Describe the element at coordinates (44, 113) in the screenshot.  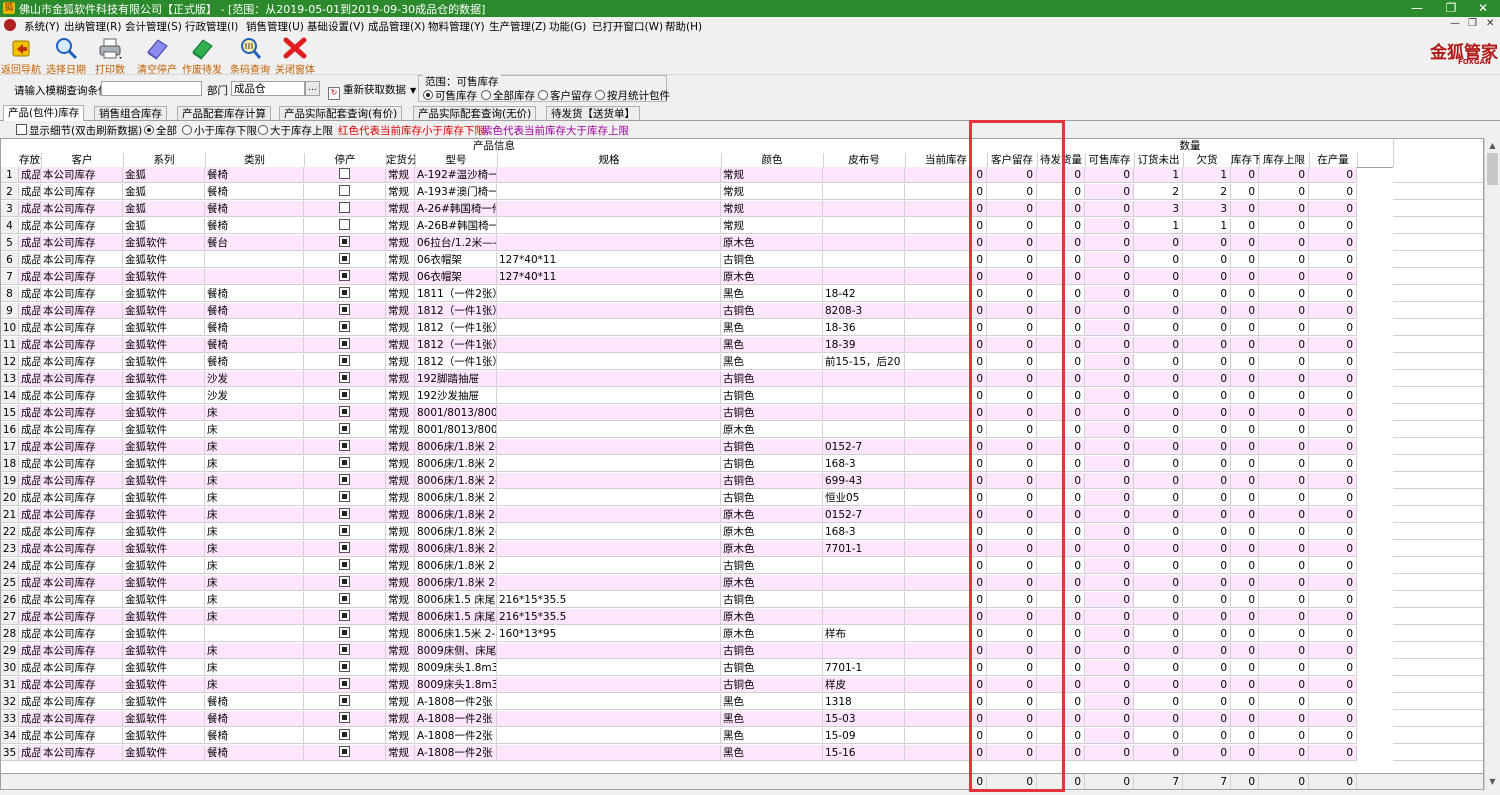
I see `tab-product-stock: 产品(包件)库存` at that location.